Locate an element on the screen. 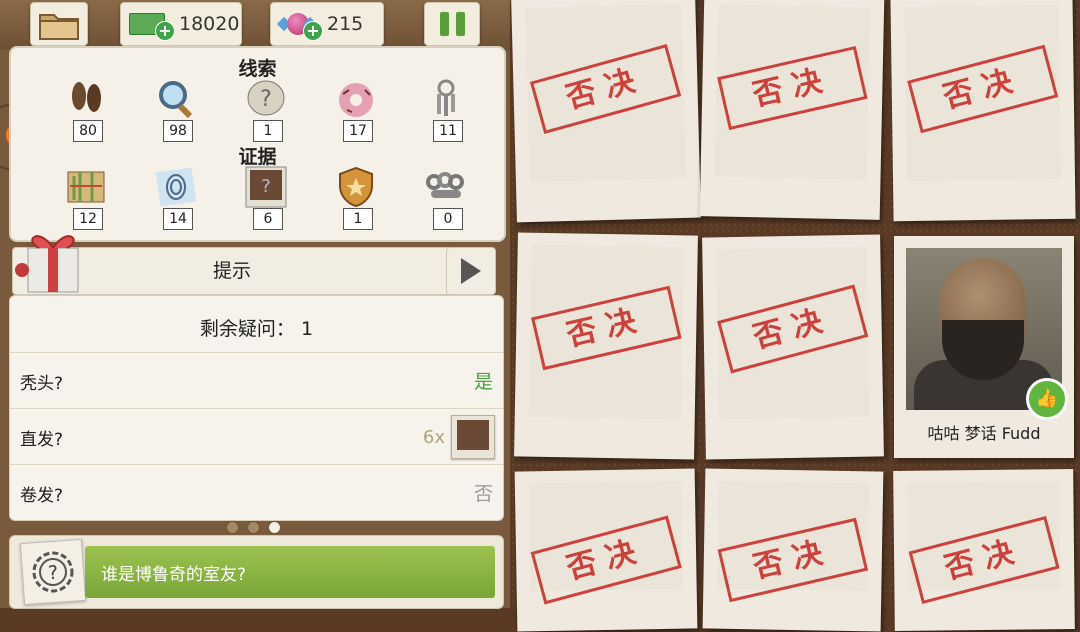 The width and height of the screenshot is (1080, 632). evidence-badge: 1 is located at coordinates (355, 201).